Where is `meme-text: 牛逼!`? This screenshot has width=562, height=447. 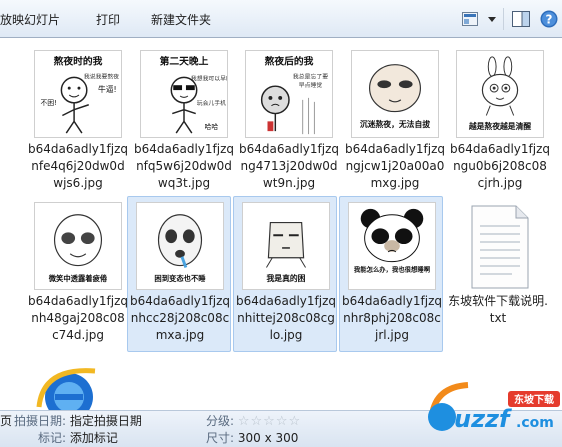 meme-text: 牛逼! is located at coordinates (107, 89).